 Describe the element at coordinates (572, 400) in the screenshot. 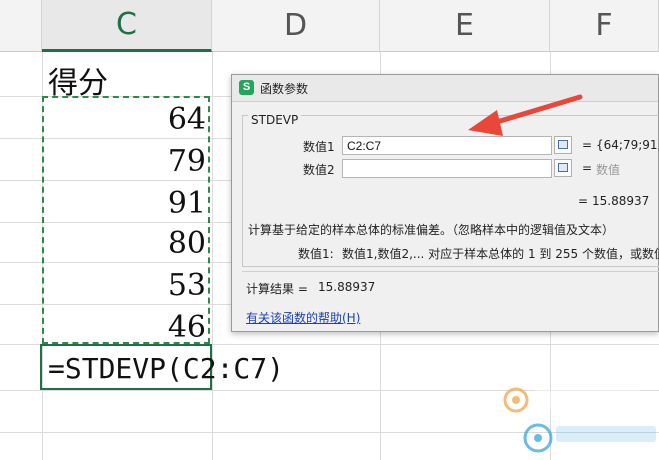

I see `watermark-logo-icon` at that location.